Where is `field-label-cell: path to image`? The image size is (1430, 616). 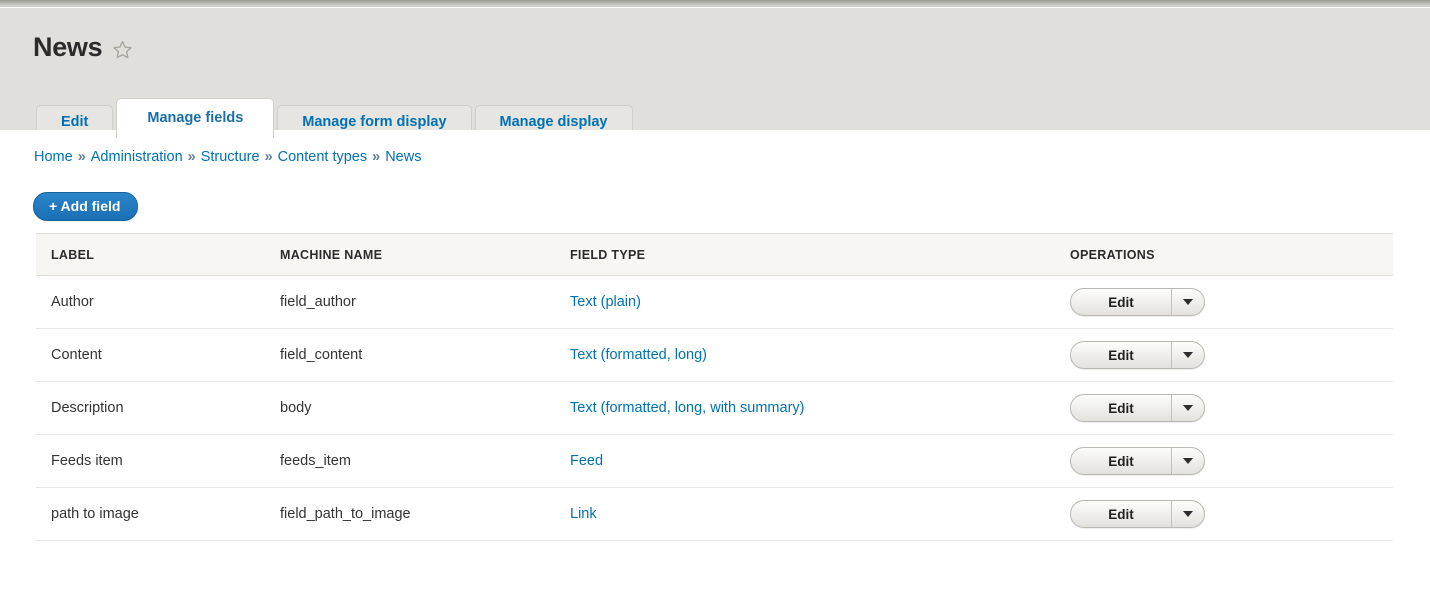
field-label-cell: path to image is located at coordinates (95, 514).